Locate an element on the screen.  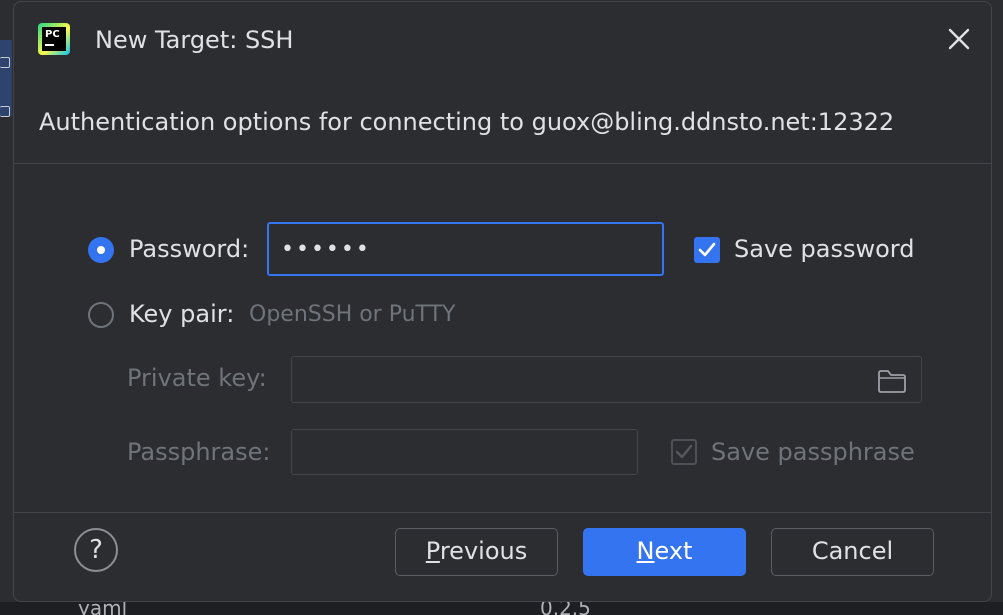
private-key-field is located at coordinates (606, 379).